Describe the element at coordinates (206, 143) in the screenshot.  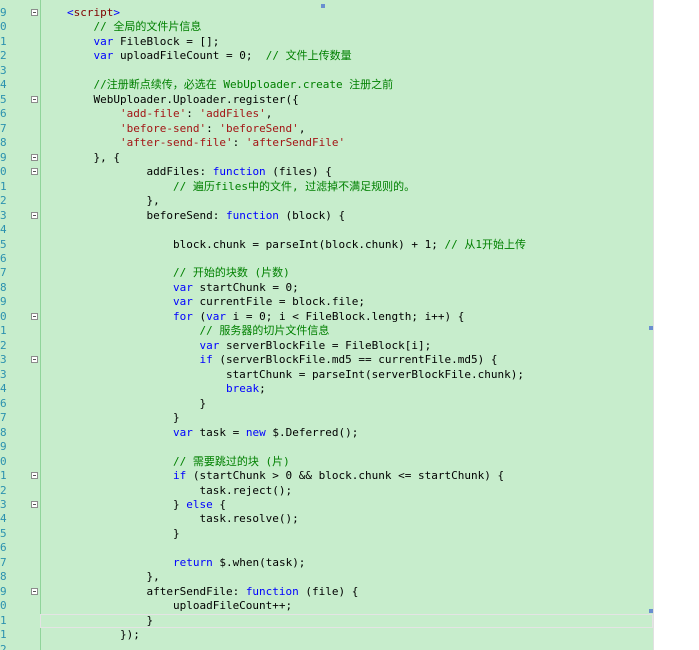
I see `code-text: 'after-send-file': 'afterSendFile'` at that location.